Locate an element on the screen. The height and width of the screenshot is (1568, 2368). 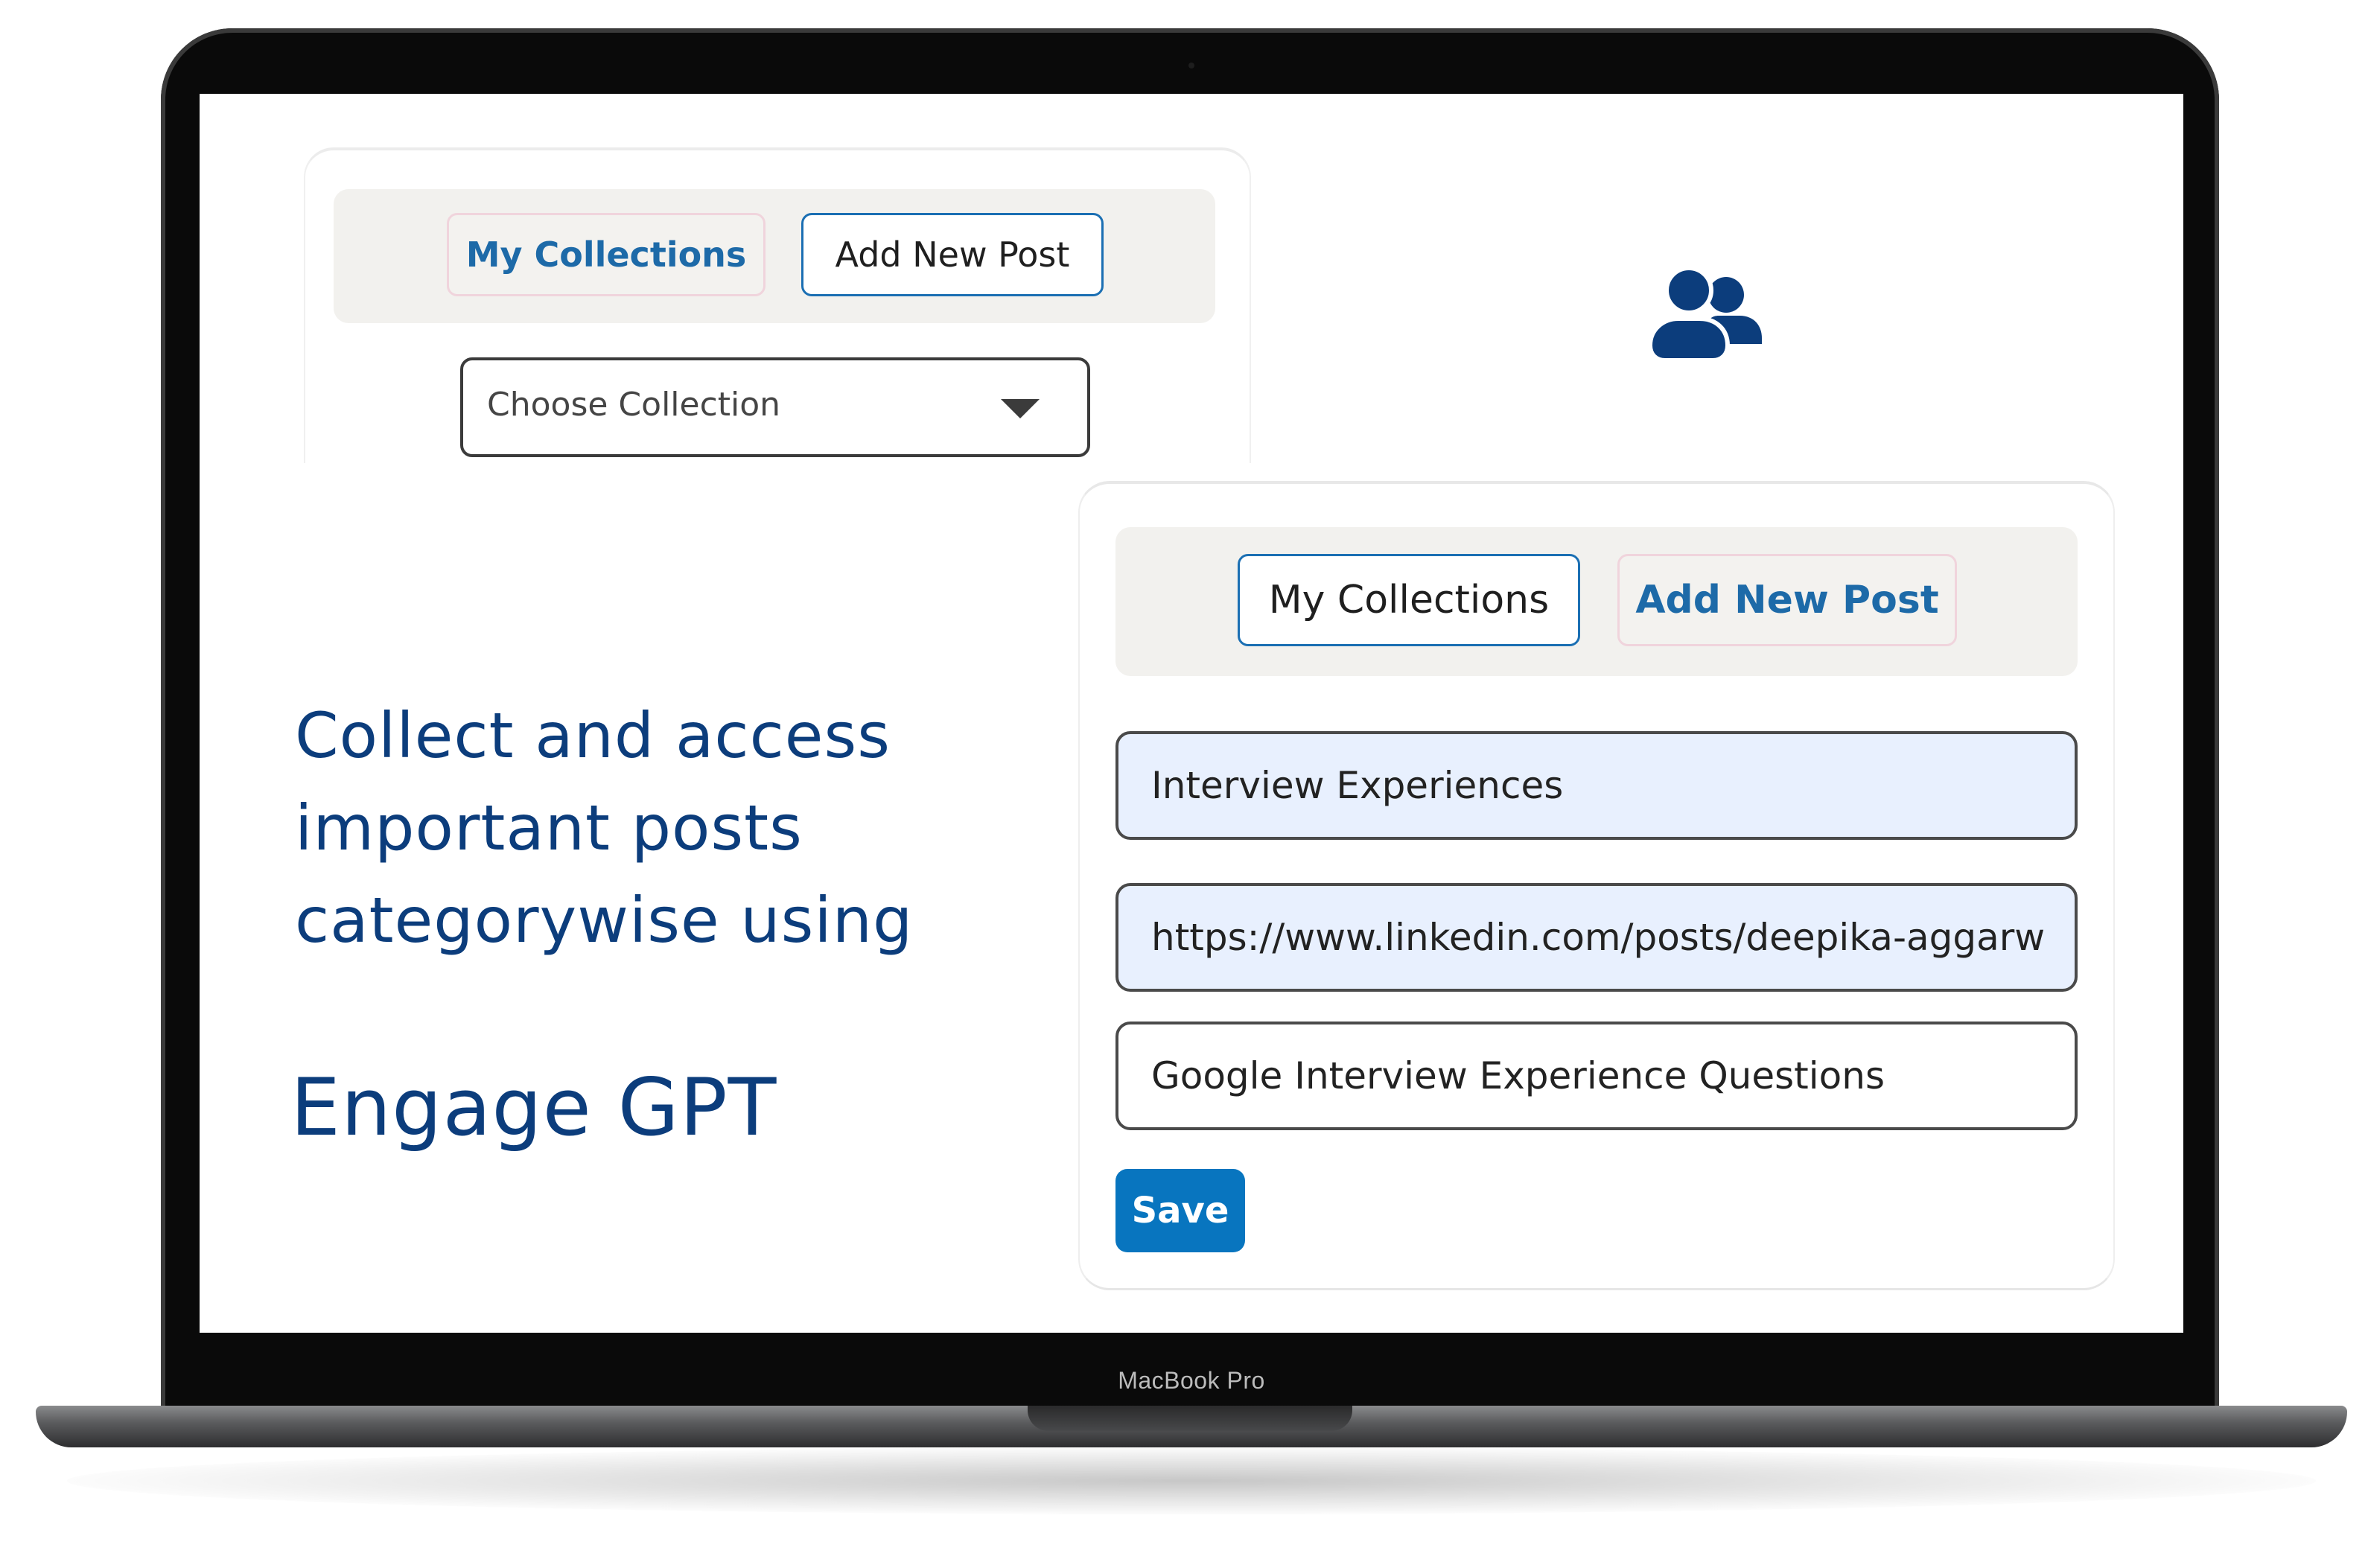
device-model-label: MacBook Pro is located at coordinates (1191, 1380).